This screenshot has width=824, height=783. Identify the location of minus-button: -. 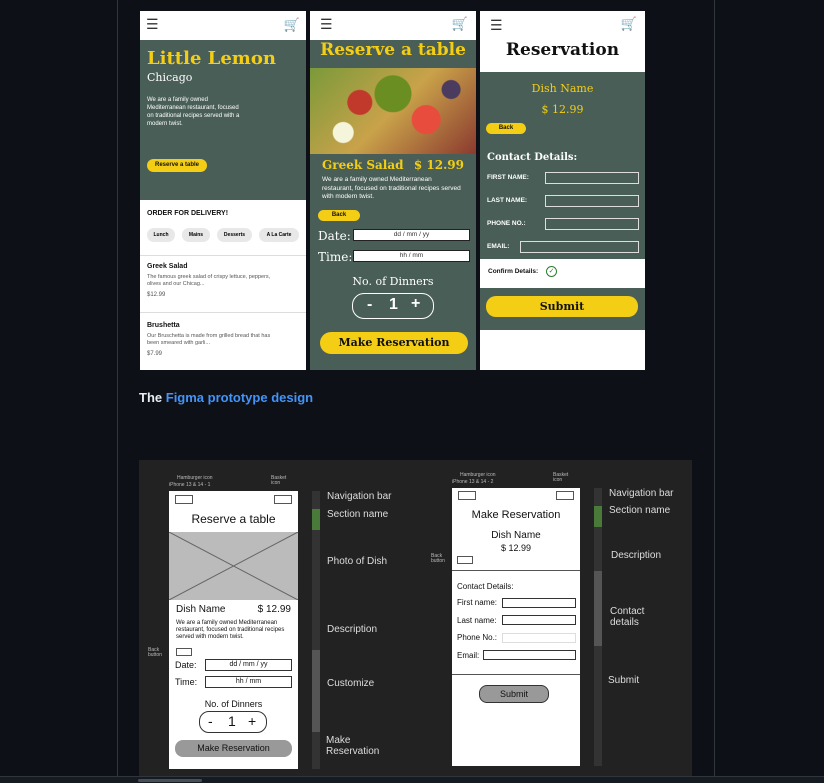
(369, 305).